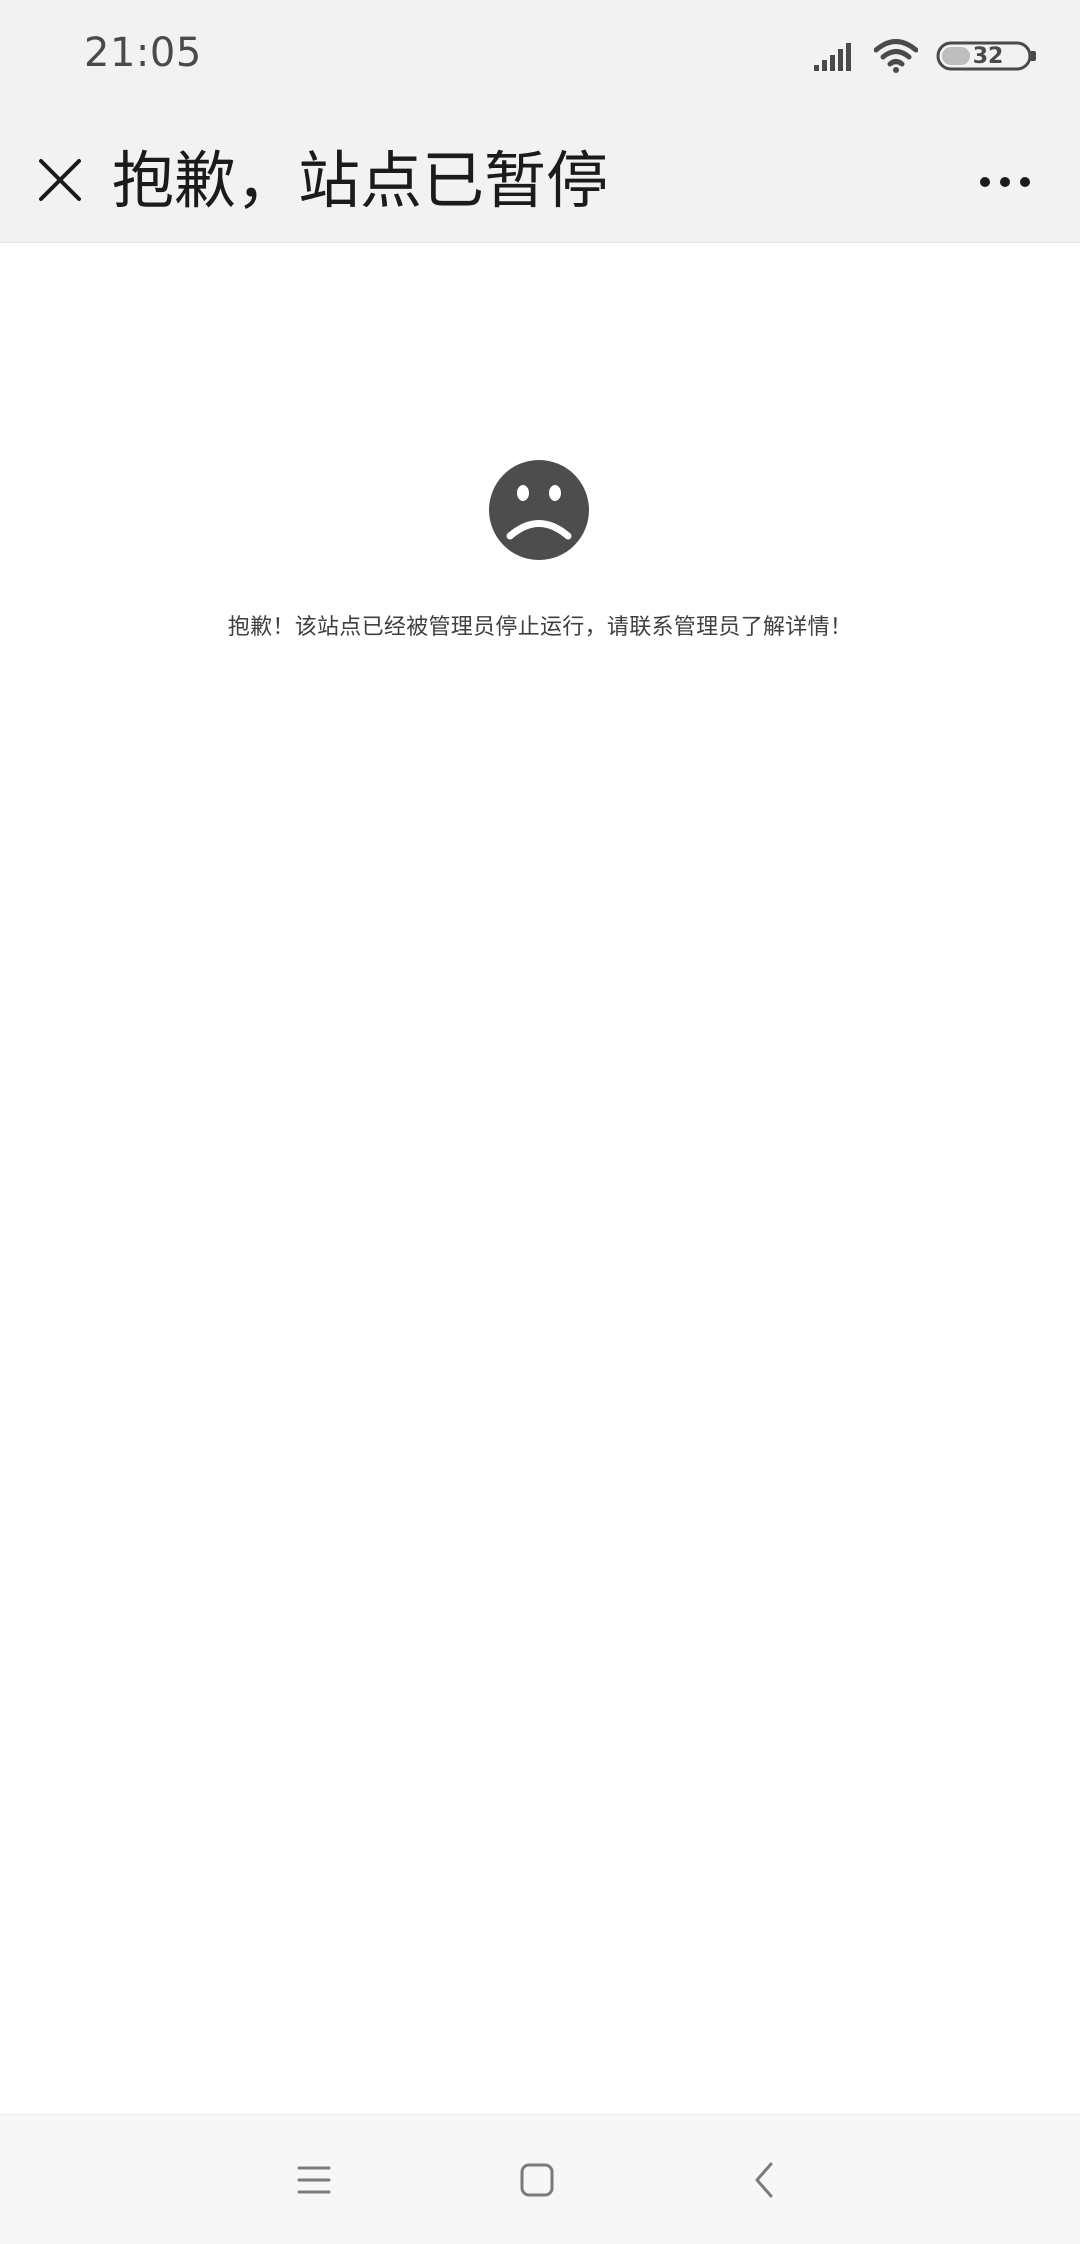  I want to click on status-time: 21:05, so click(143, 53).